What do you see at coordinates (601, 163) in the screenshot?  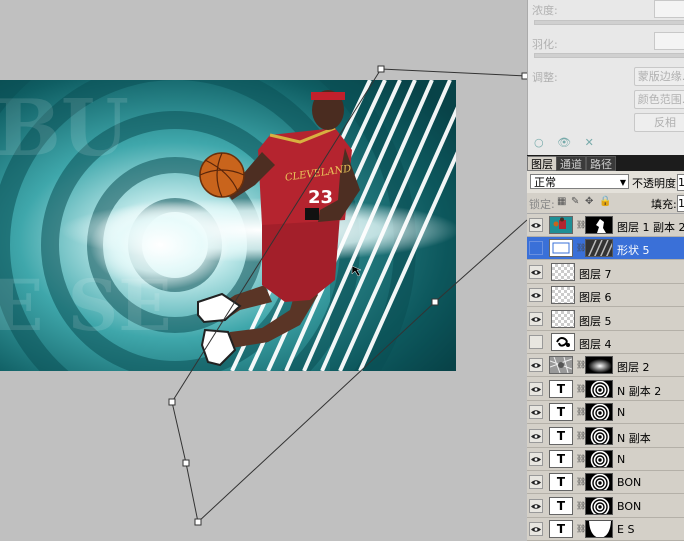 I see `tab-paths: 路径` at bounding box center [601, 163].